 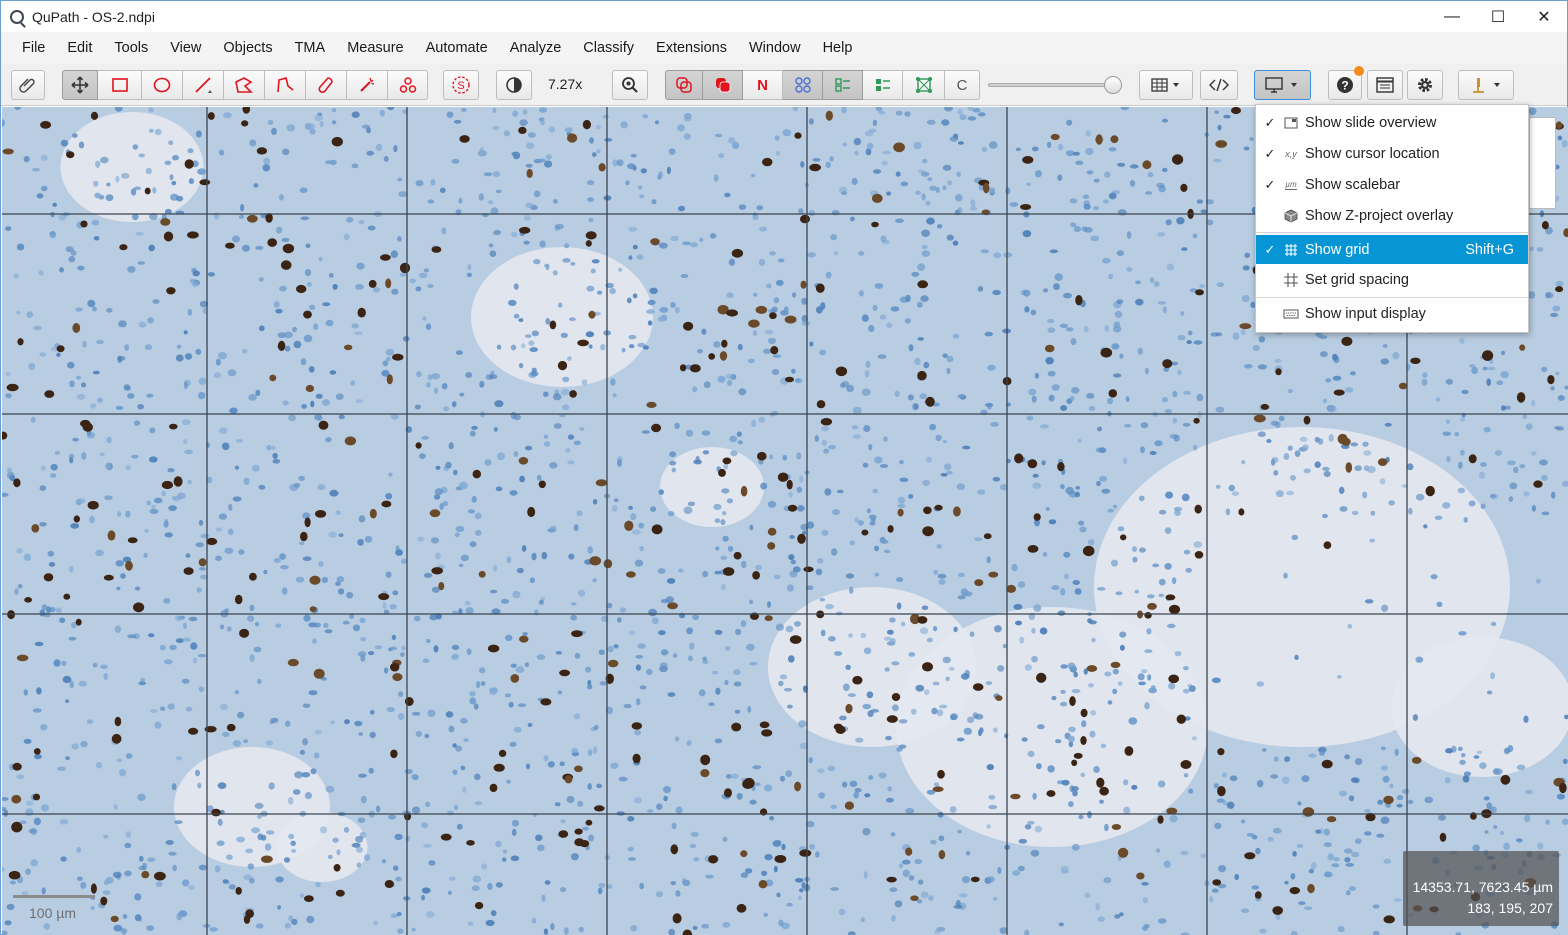 I want to click on cube-icon, so click(x=1291, y=216).